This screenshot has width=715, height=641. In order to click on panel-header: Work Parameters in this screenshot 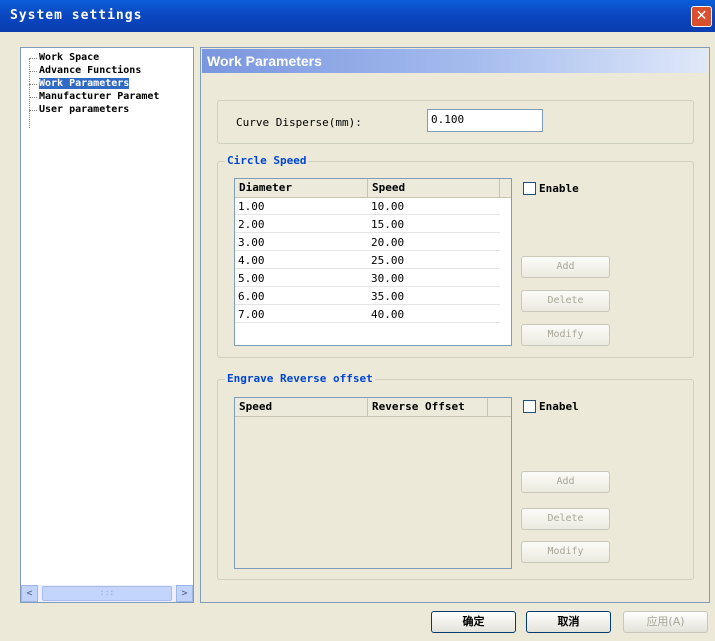, I will do `click(455, 61)`.